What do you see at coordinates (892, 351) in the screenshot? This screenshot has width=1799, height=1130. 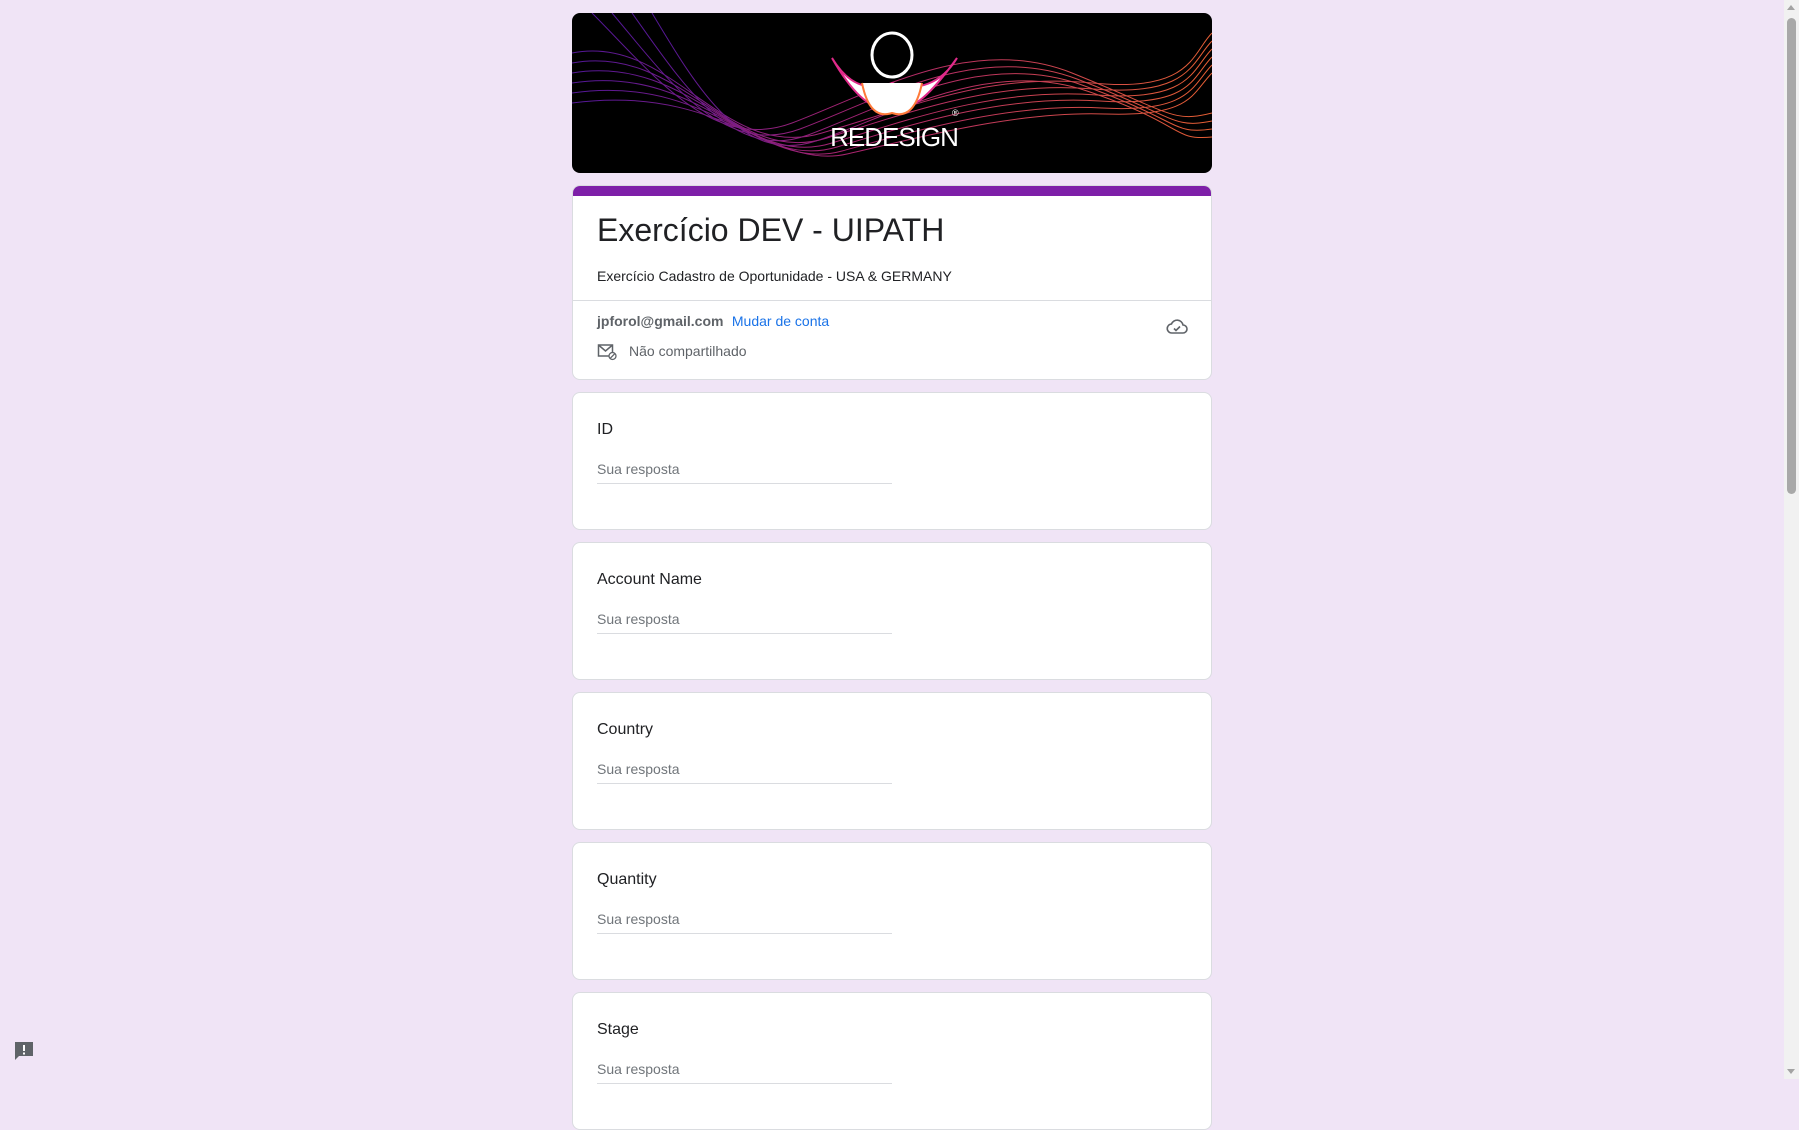 I see `share-status-row: Não compartilhado` at bounding box center [892, 351].